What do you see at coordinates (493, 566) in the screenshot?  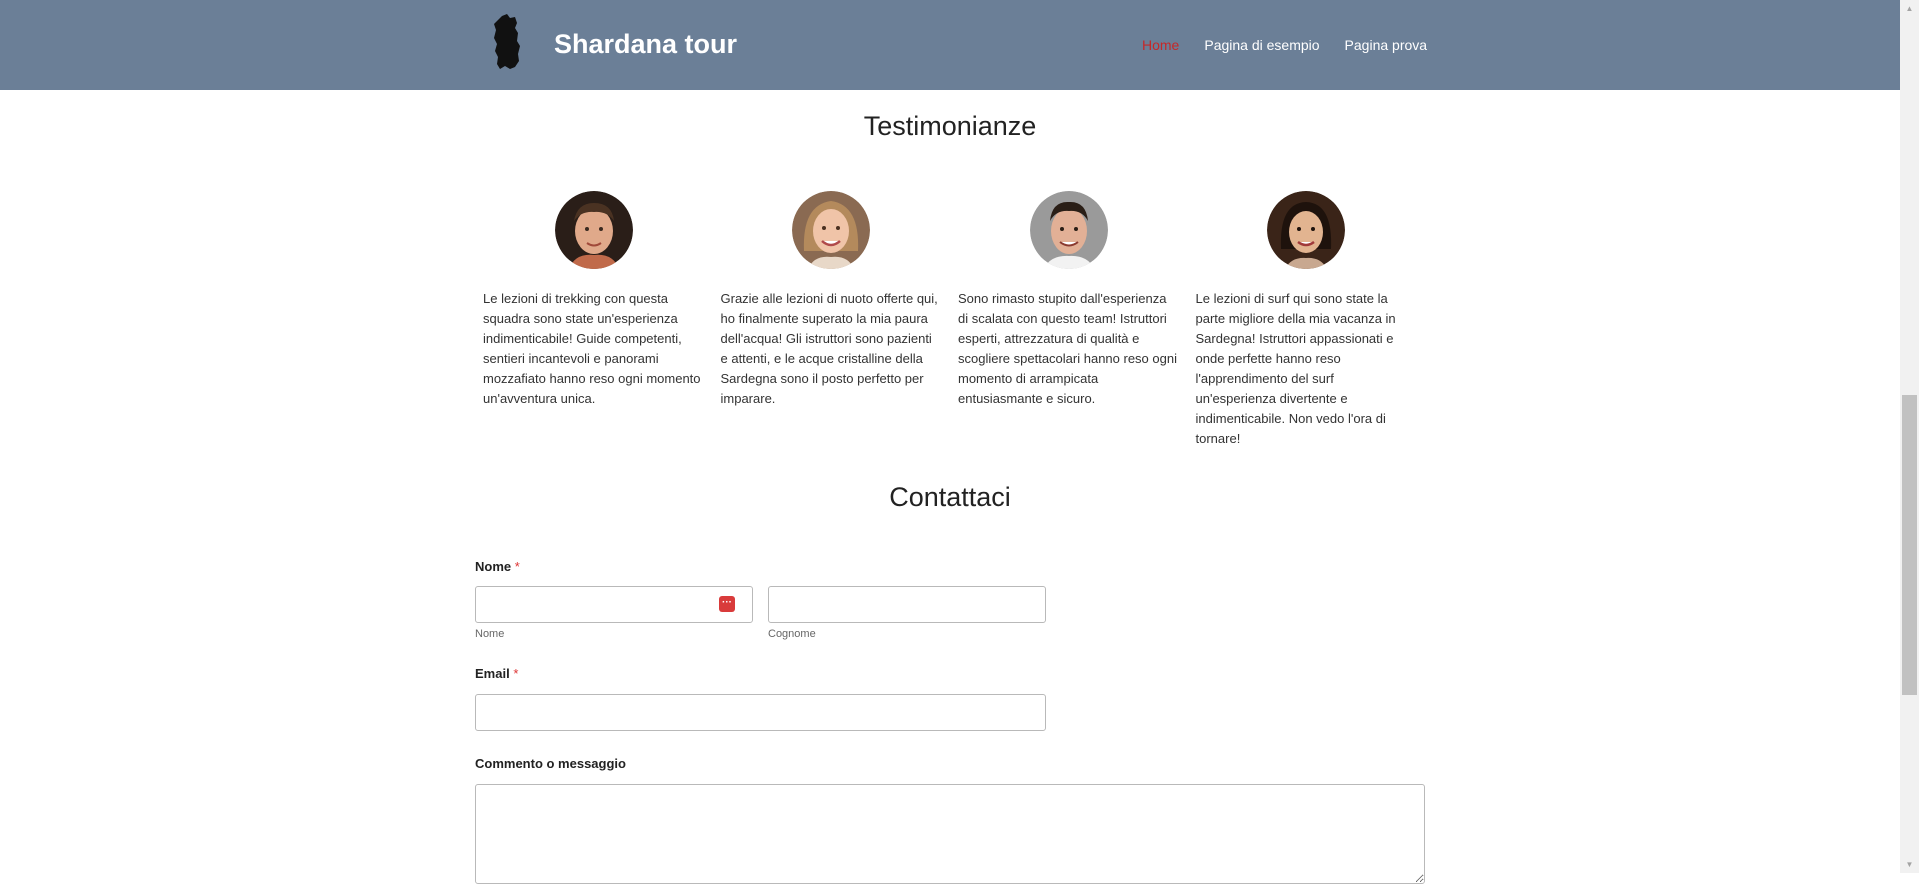 I see `name-label-text: Nome` at bounding box center [493, 566].